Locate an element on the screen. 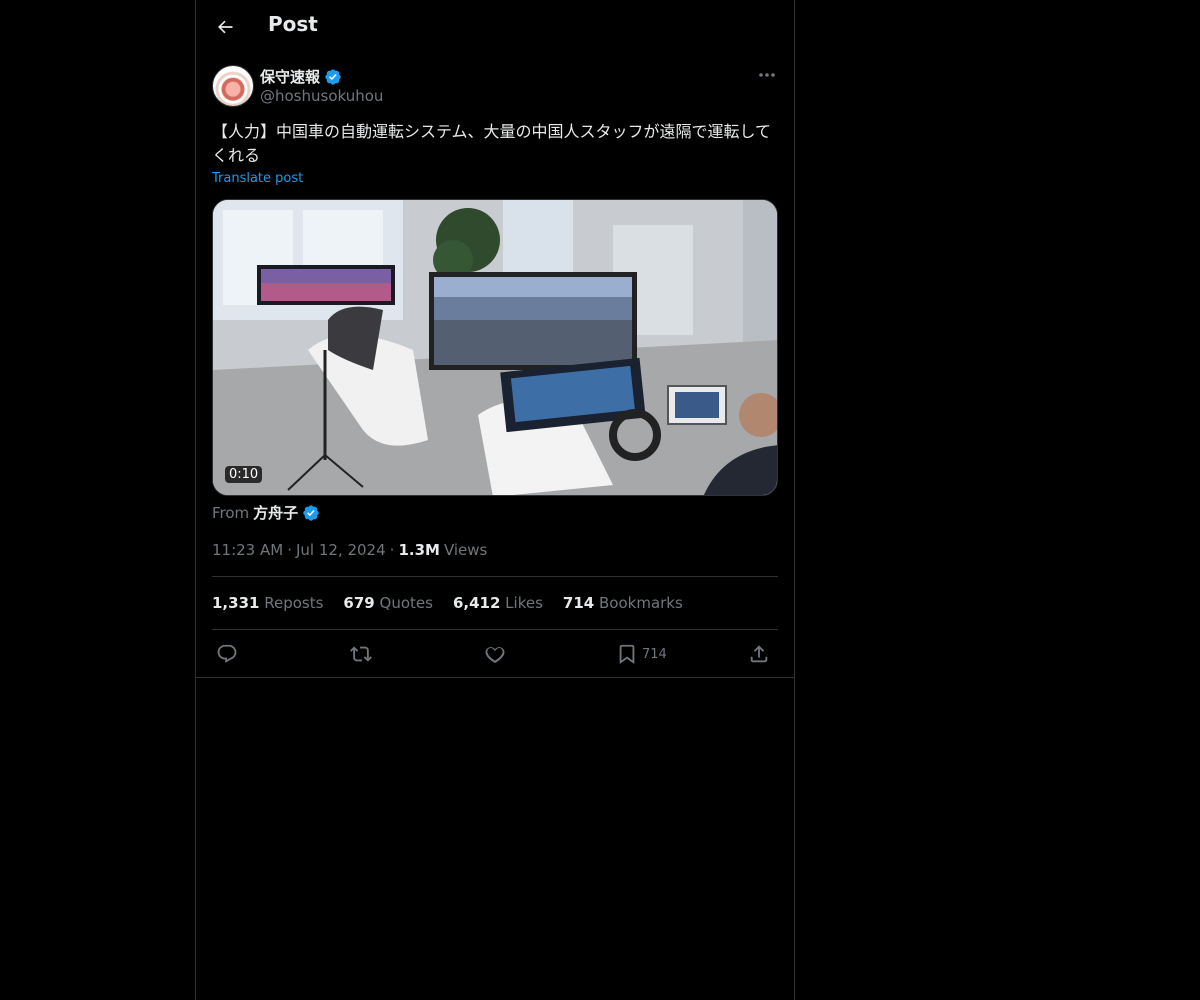  video-duration: 0:10 is located at coordinates (244, 474).